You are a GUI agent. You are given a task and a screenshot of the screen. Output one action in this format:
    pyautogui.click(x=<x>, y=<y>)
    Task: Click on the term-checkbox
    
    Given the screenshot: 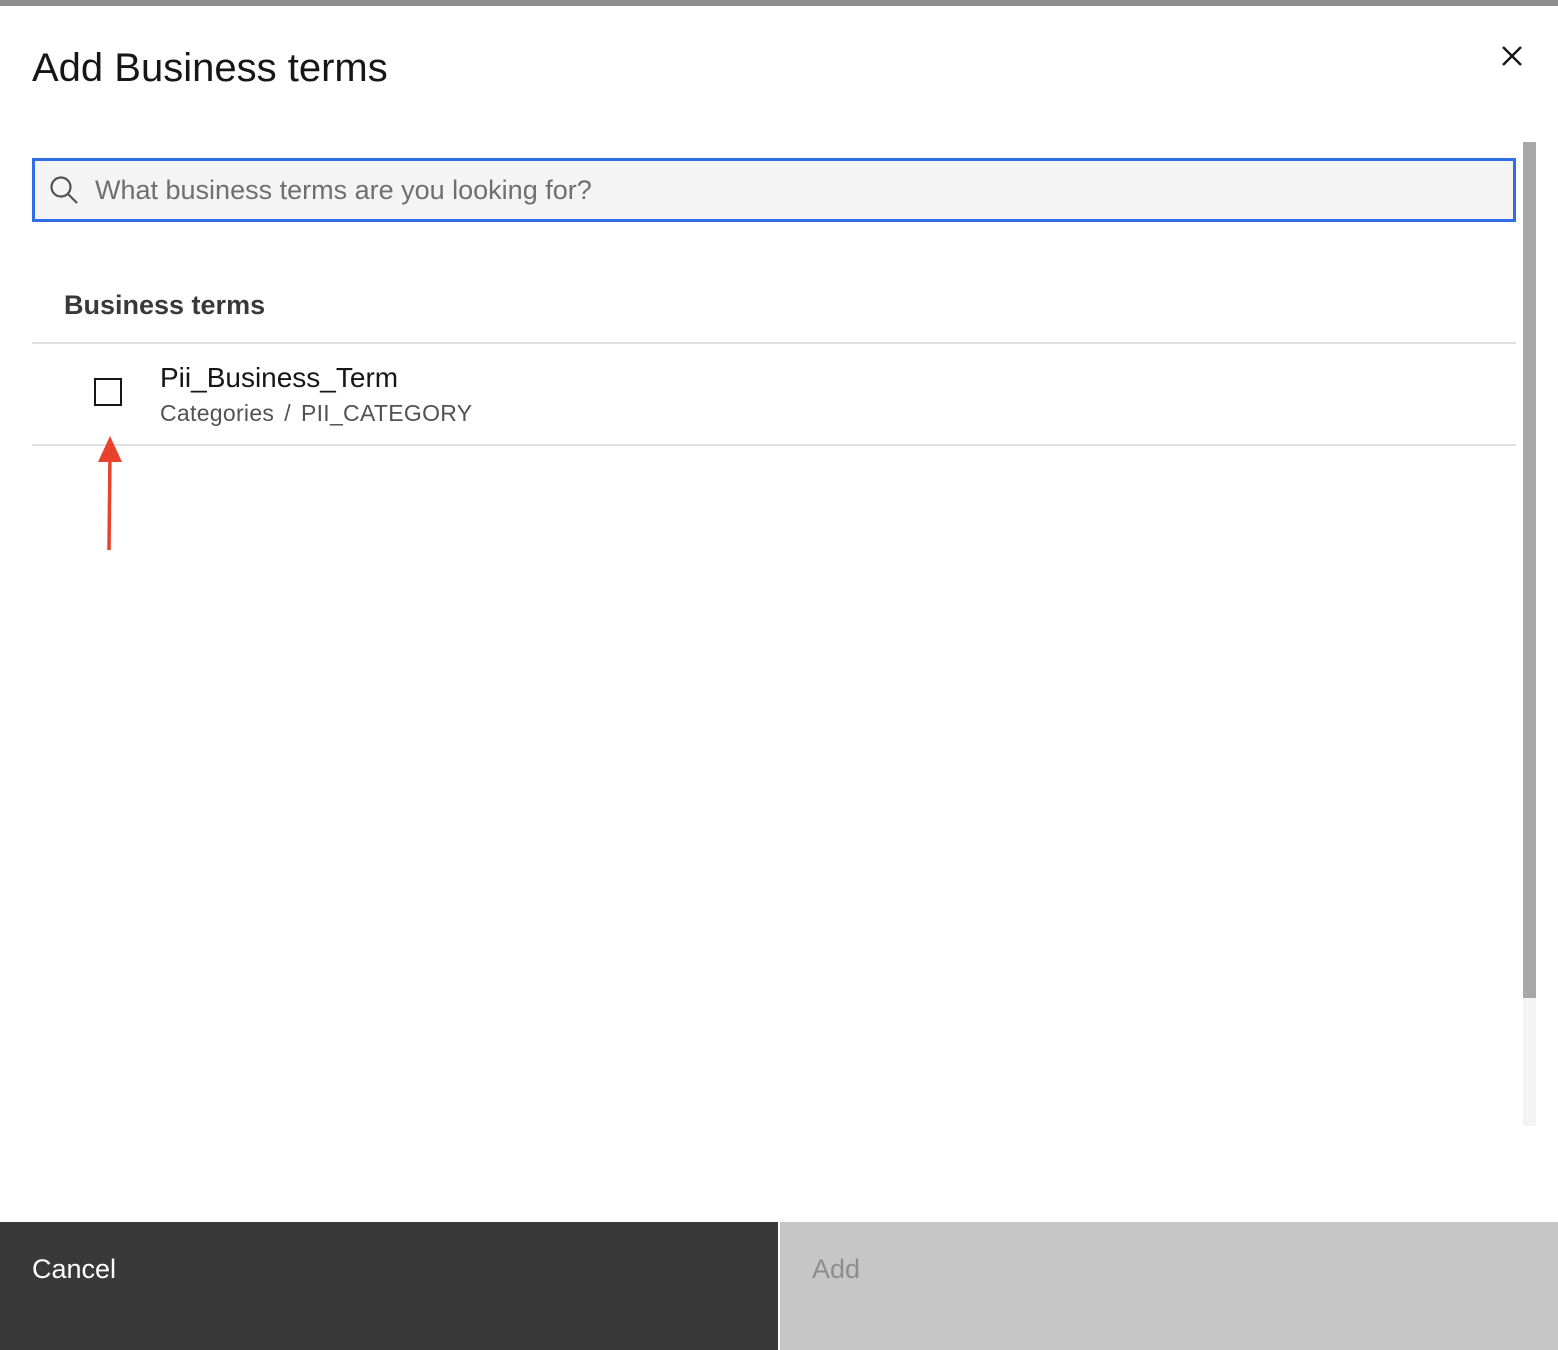 What is the action you would take?
    pyautogui.click(x=108, y=392)
    